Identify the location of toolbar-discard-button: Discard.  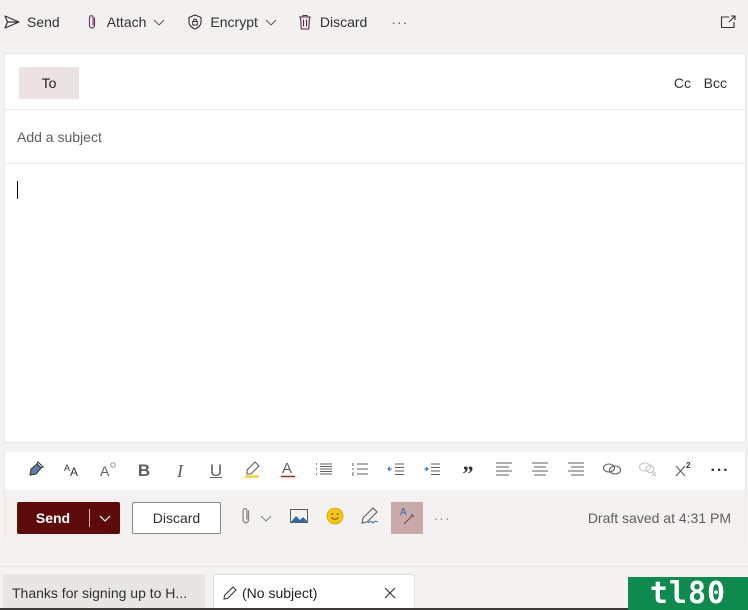
(332, 22).